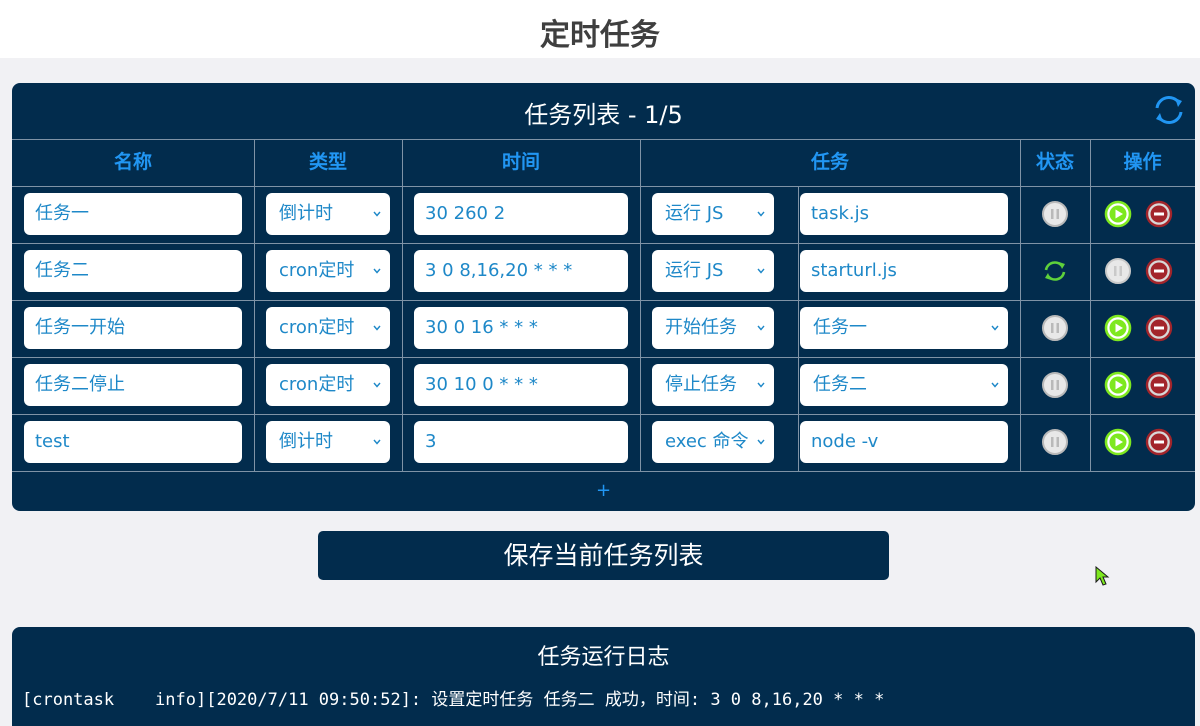 This screenshot has width=1200, height=726. Describe the element at coordinates (603, 491) in the screenshot. I see `add-task-button: +` at that location.